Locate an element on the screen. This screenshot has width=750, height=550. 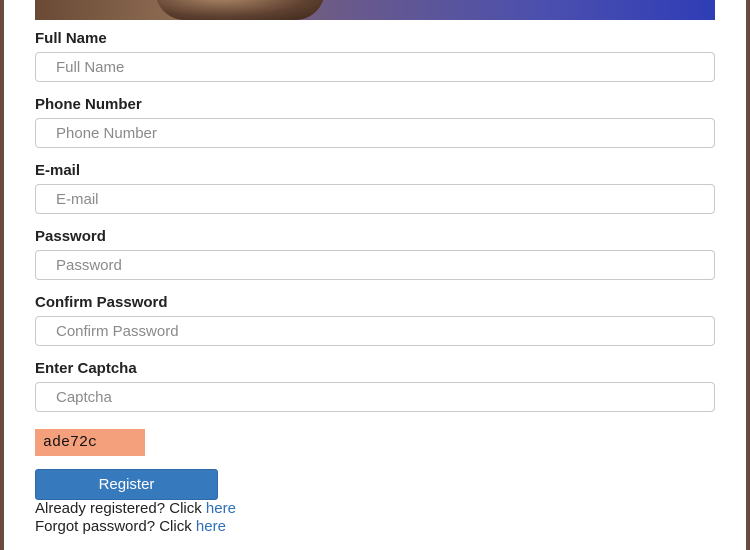
captcha-code: ade72c is located at coordinates (90, 442).